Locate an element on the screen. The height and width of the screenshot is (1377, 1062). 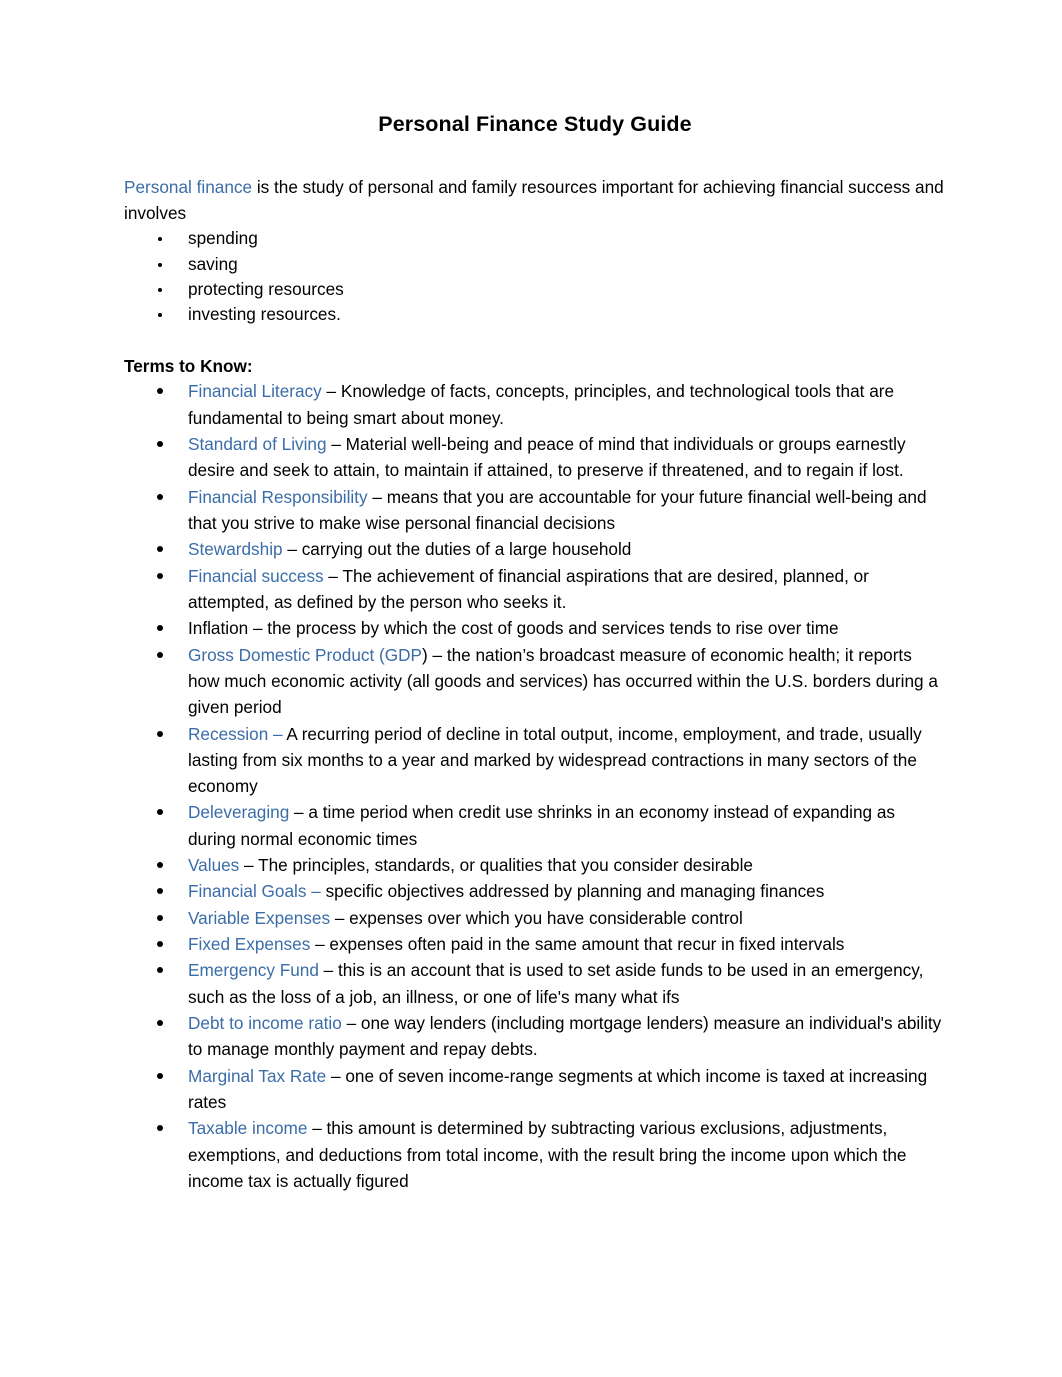
term-label: Financial Literacy is located at coordinates (255, 391).